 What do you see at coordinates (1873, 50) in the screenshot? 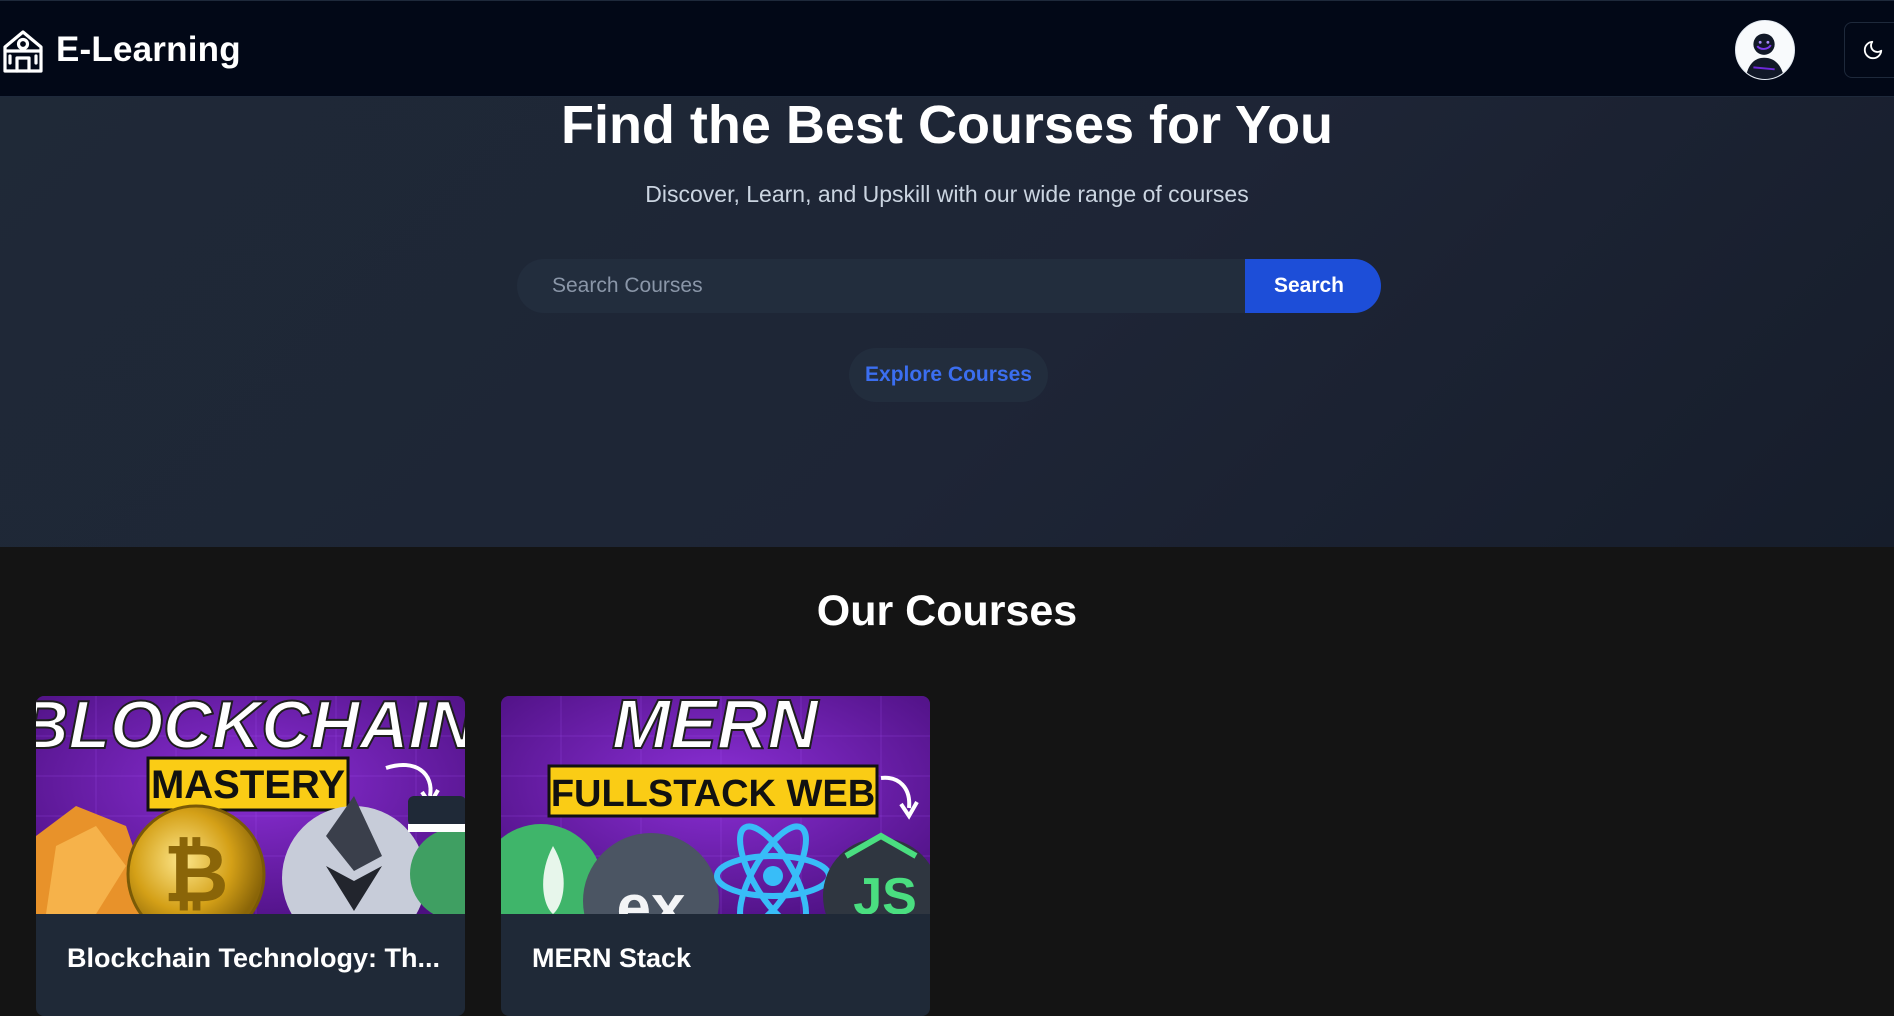
I see `moon-icon` at bounding box center [1873, 50].